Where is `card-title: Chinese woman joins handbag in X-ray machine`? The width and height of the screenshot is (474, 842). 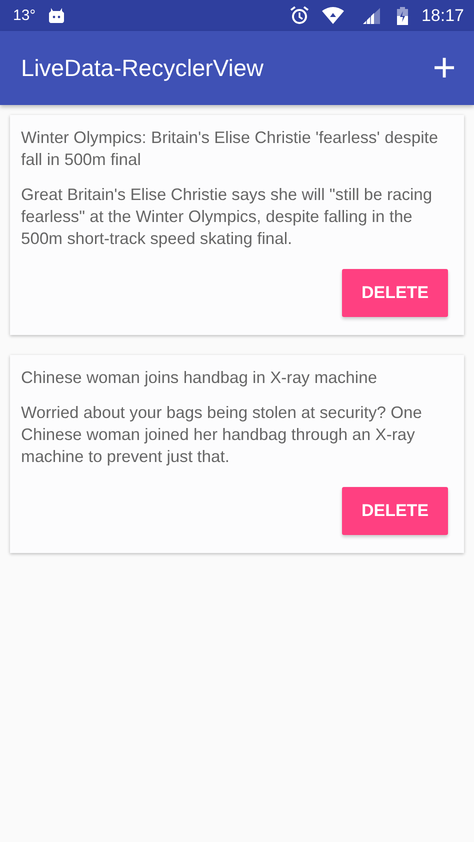
card-title: Chinese woman joins handbag in X-ray machine is located at coordinates (199, 378).